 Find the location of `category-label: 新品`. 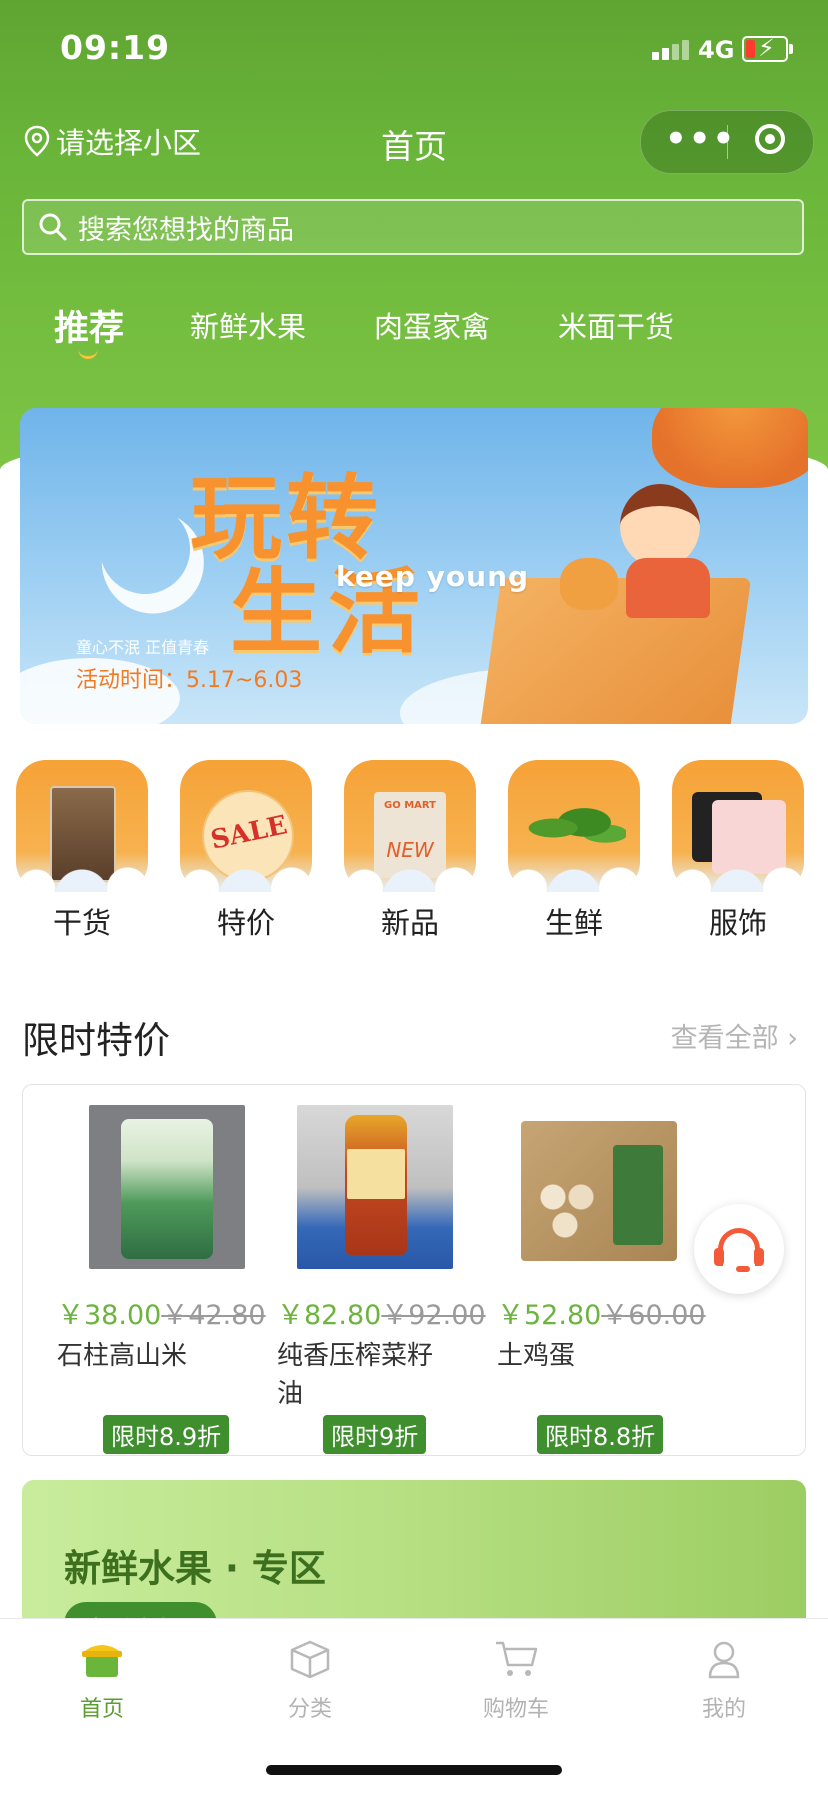

category-label: 新品 is located at coordinates (409, 923).